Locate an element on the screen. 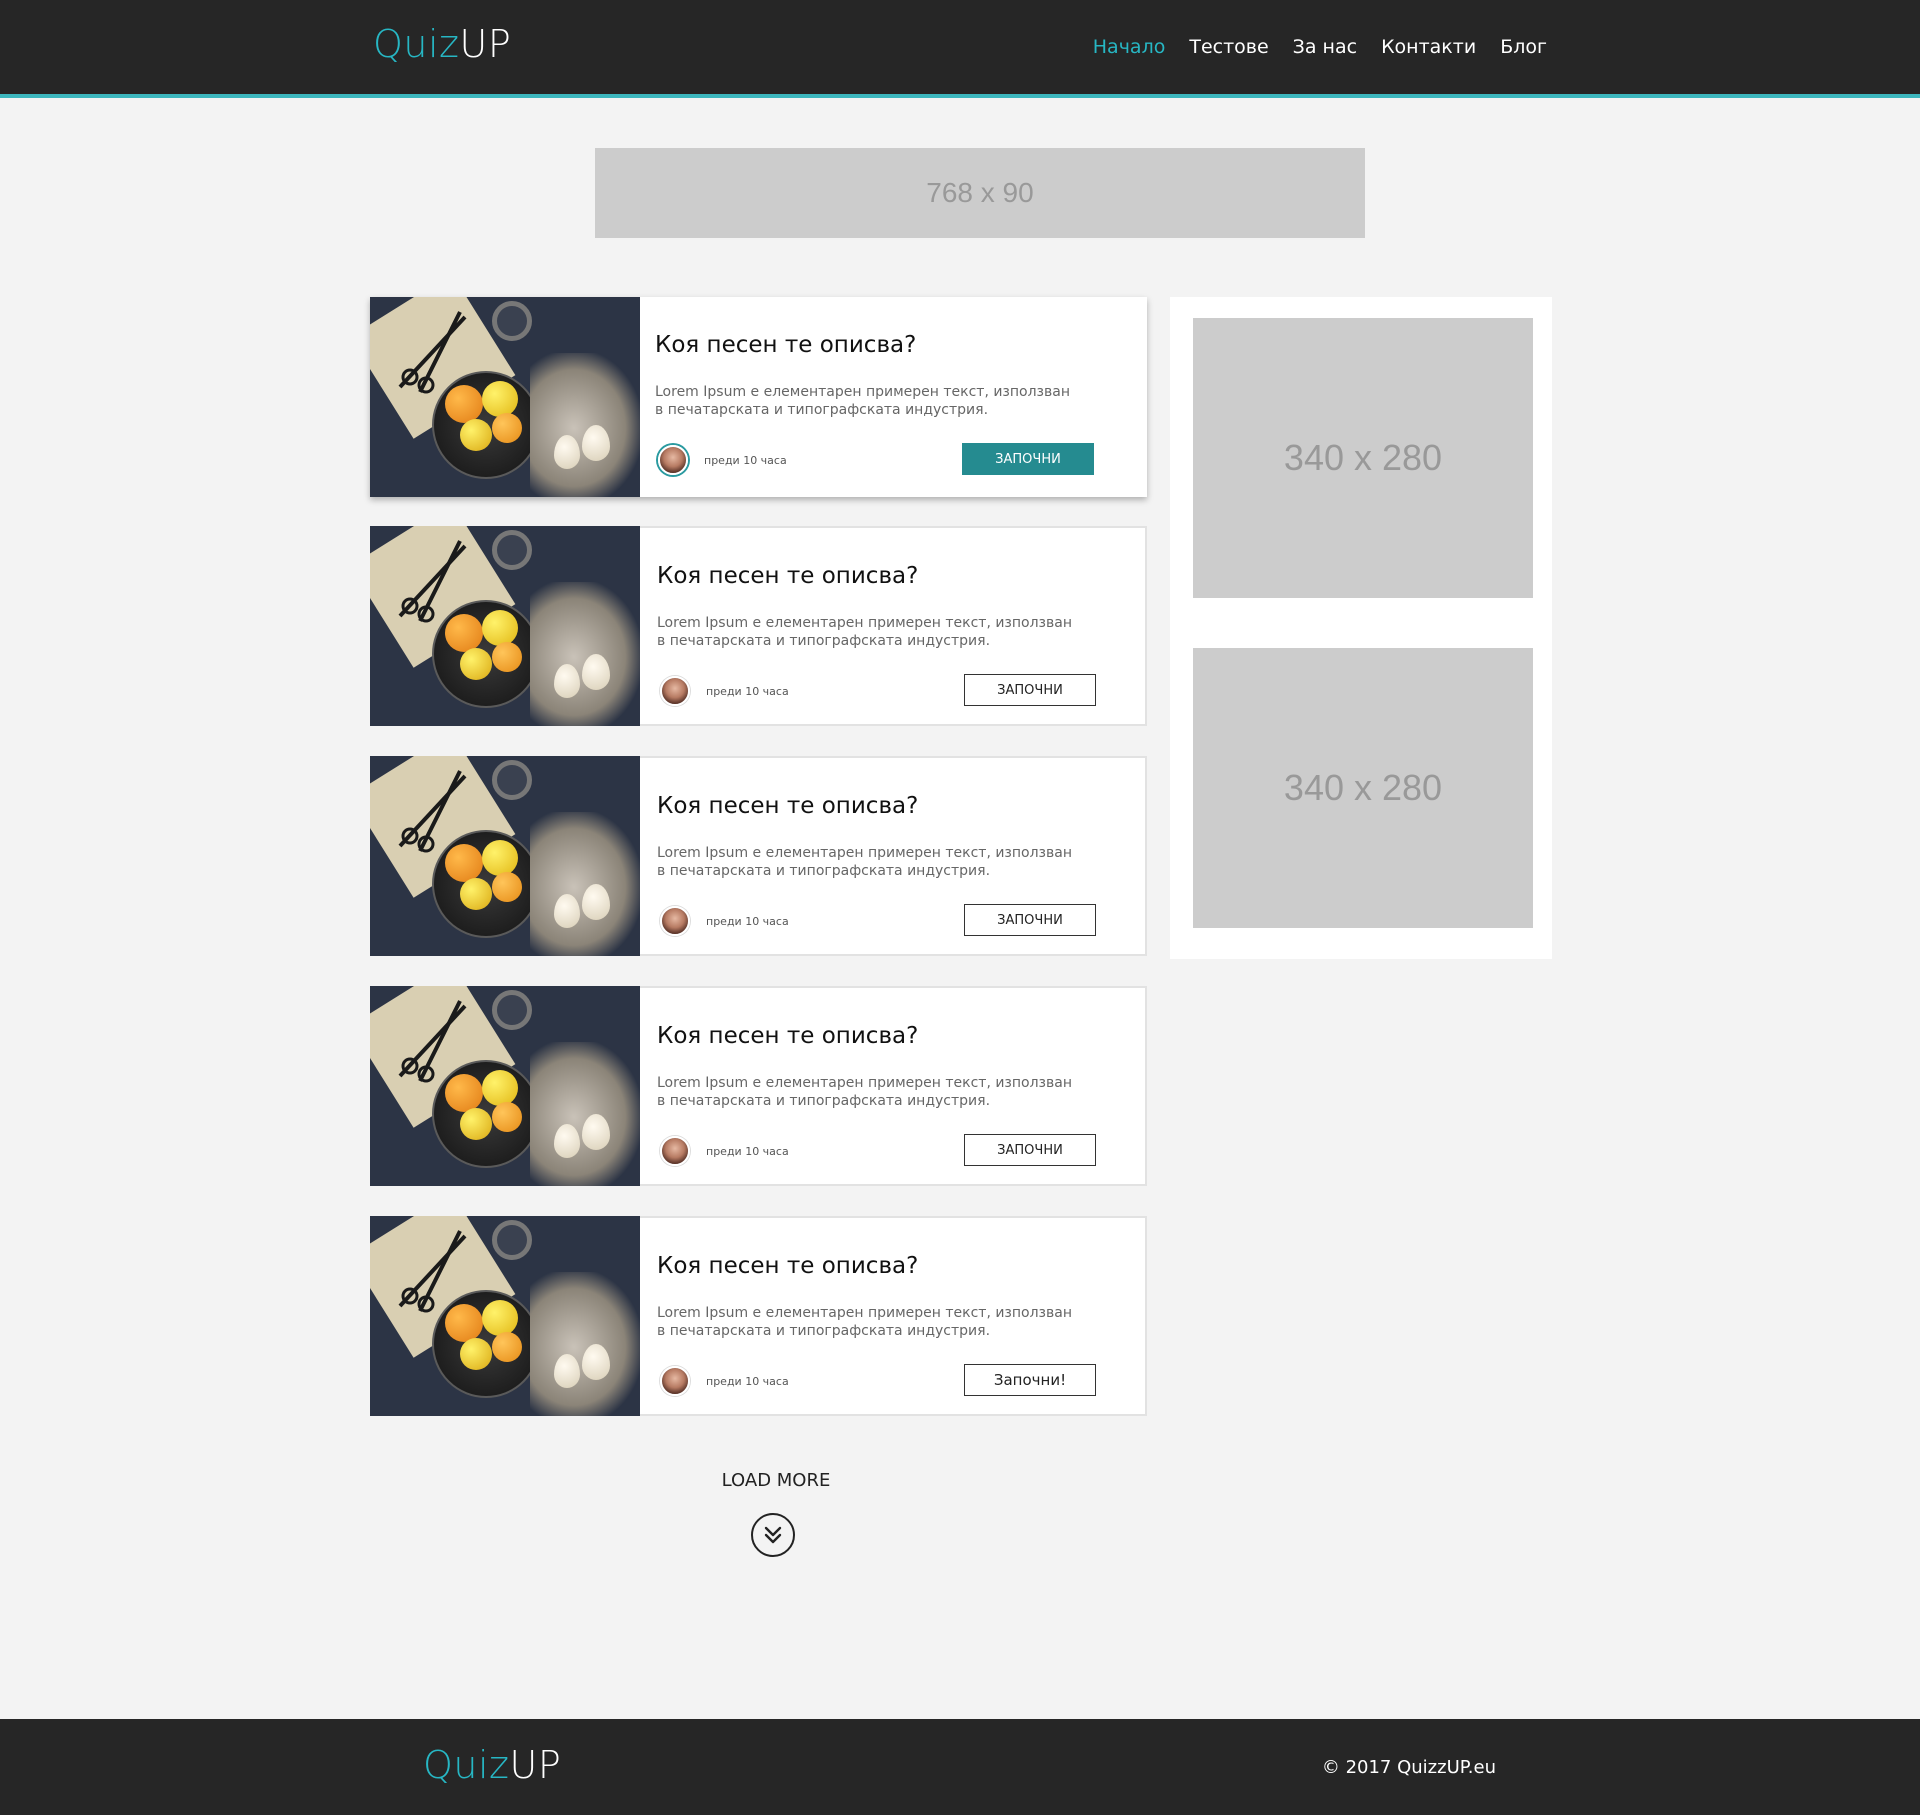 Image resolution: width=1920 pixels, height=1815 pixels. header-logo: QuizUP is located at coordinates (442, 44).